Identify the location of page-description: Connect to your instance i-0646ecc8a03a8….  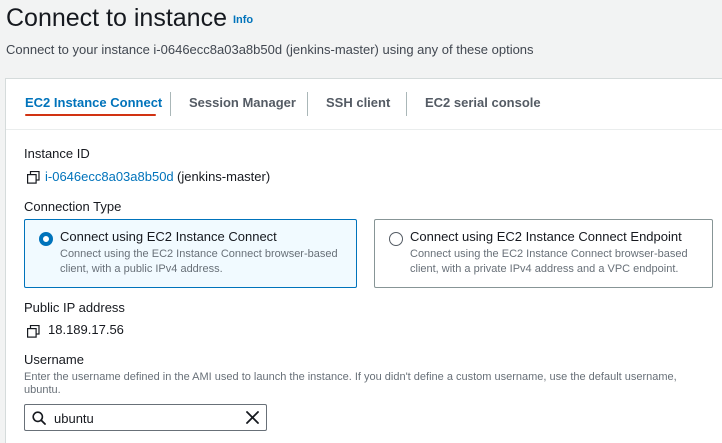
(270, 49).